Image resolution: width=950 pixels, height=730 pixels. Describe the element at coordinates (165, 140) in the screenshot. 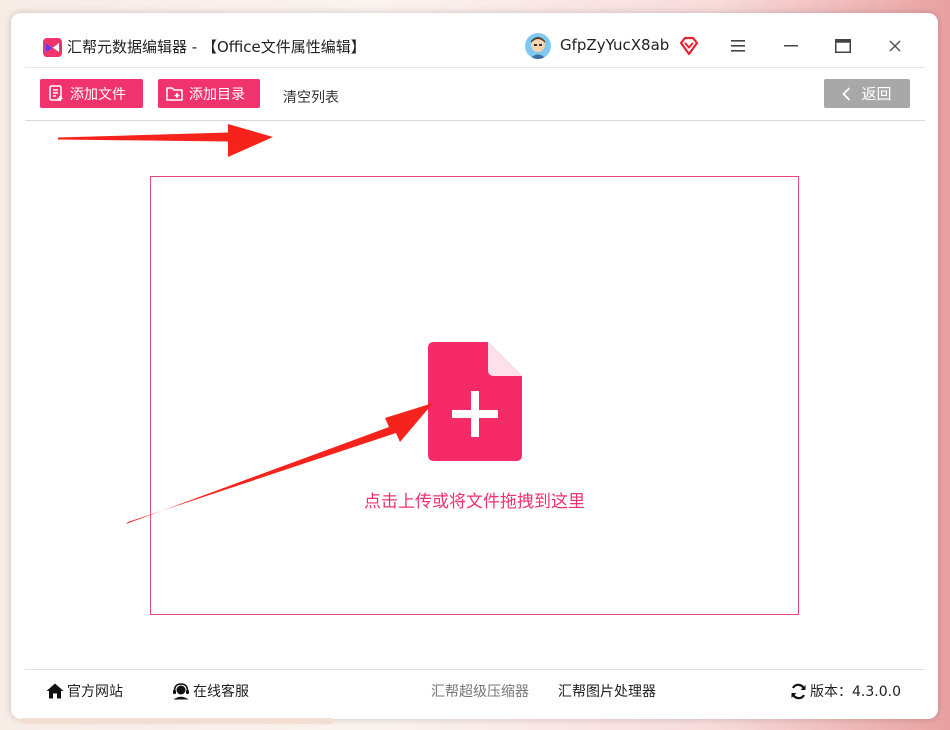

I see `arrow-top` at that location.